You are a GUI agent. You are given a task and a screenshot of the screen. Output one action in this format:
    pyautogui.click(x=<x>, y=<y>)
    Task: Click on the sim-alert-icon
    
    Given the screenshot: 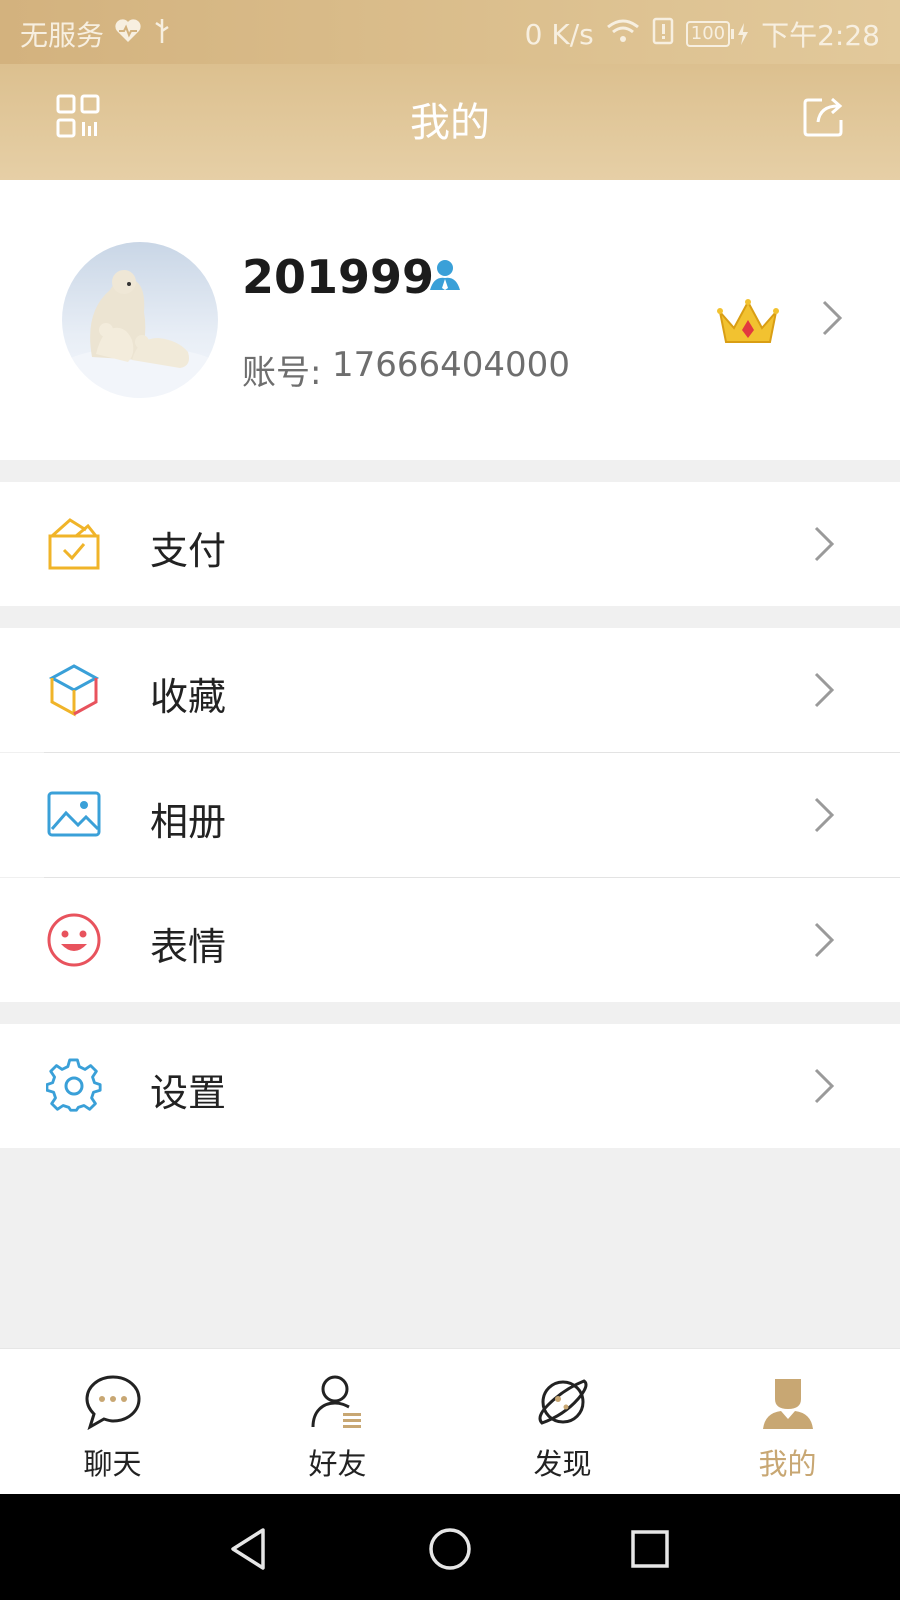 What is the action you would take?
    pyautogui.click(x=663, y=34)
    